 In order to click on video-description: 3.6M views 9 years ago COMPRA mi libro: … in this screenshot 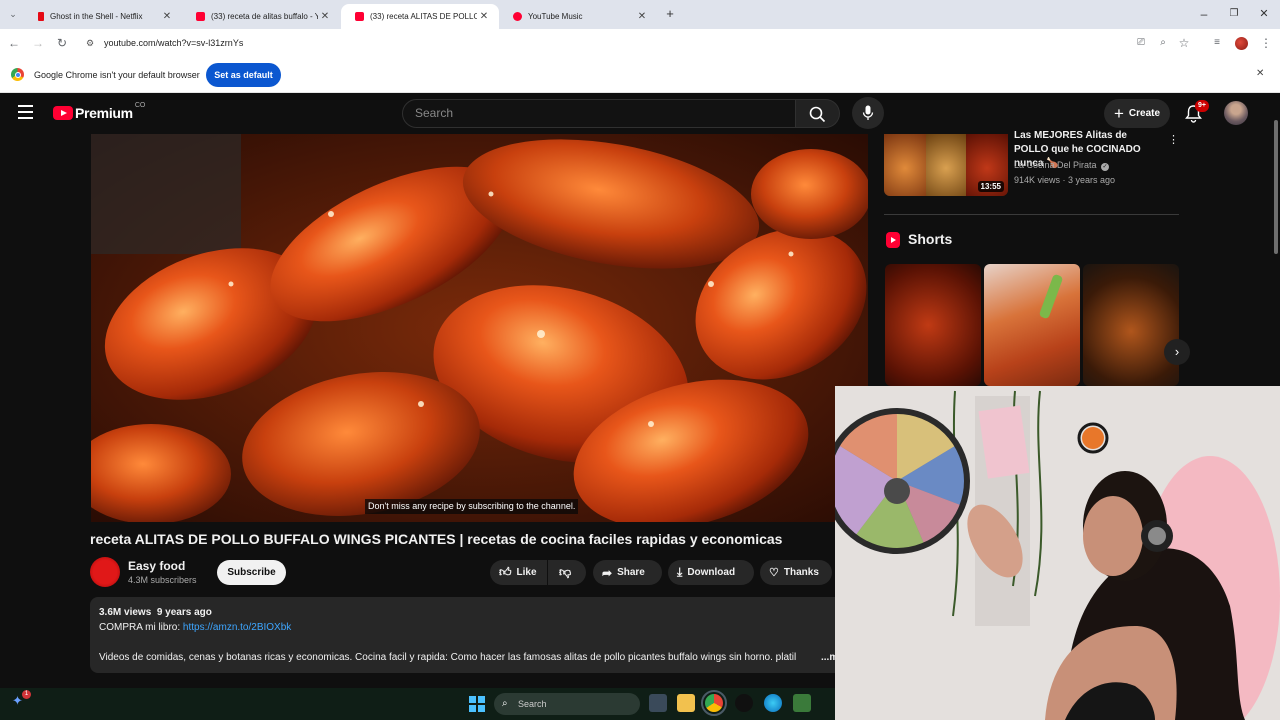, I will do `click(470, 635)`.